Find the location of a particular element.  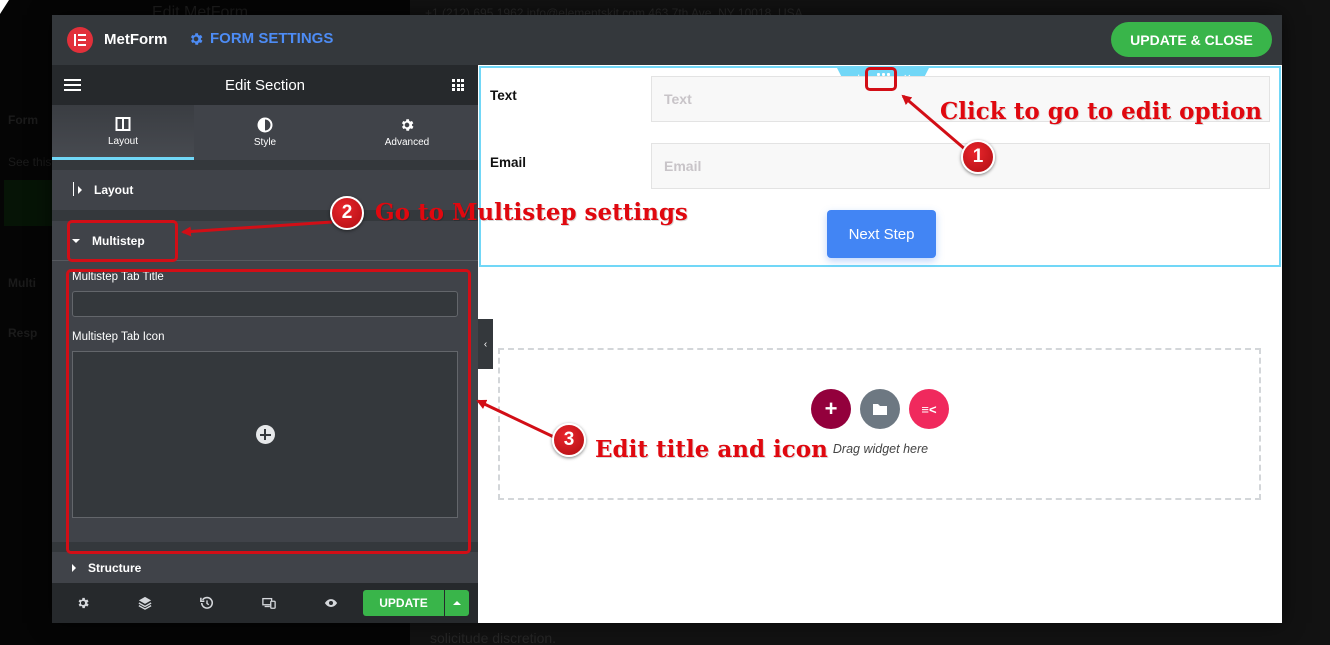

mouse-cursor-icon is located at coordinates (4, 7).